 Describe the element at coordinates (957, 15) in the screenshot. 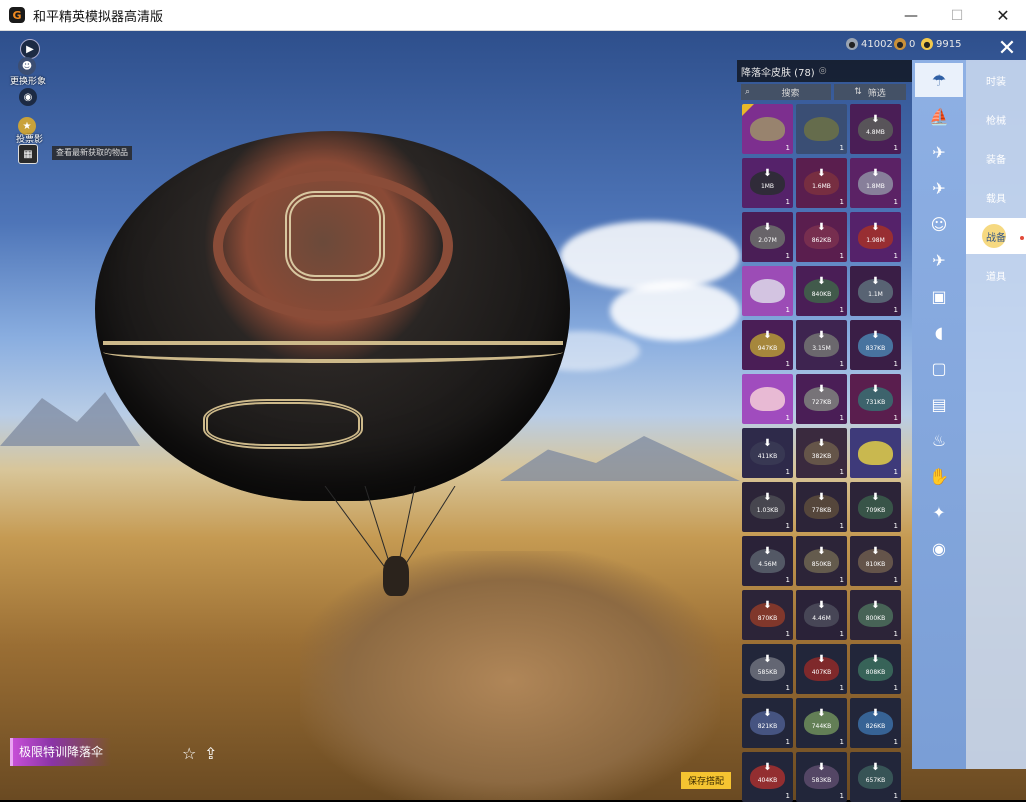

I see `maximize-button: ☐` at that location.